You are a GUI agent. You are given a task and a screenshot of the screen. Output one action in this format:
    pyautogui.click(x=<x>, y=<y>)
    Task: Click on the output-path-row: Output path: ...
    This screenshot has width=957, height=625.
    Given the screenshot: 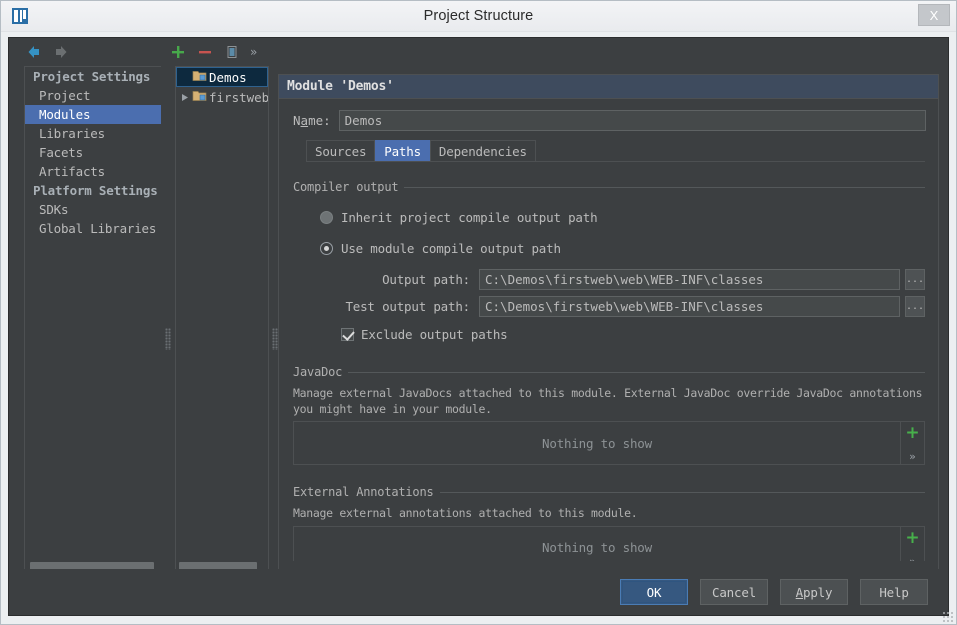 What is the action you would take?
    pyautogui.click(x=622, y=279)
    